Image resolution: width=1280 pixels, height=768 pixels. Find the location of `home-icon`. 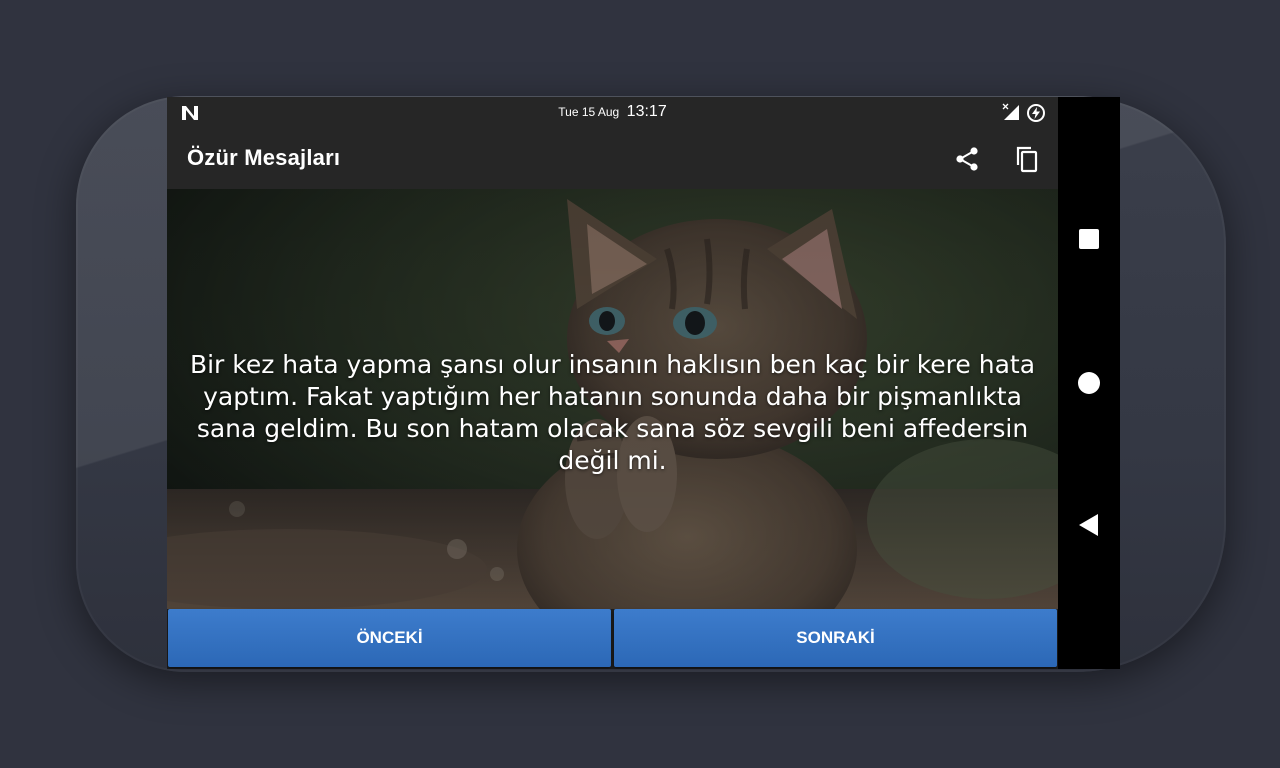

home-icon is located at coordinates (1089, 383).